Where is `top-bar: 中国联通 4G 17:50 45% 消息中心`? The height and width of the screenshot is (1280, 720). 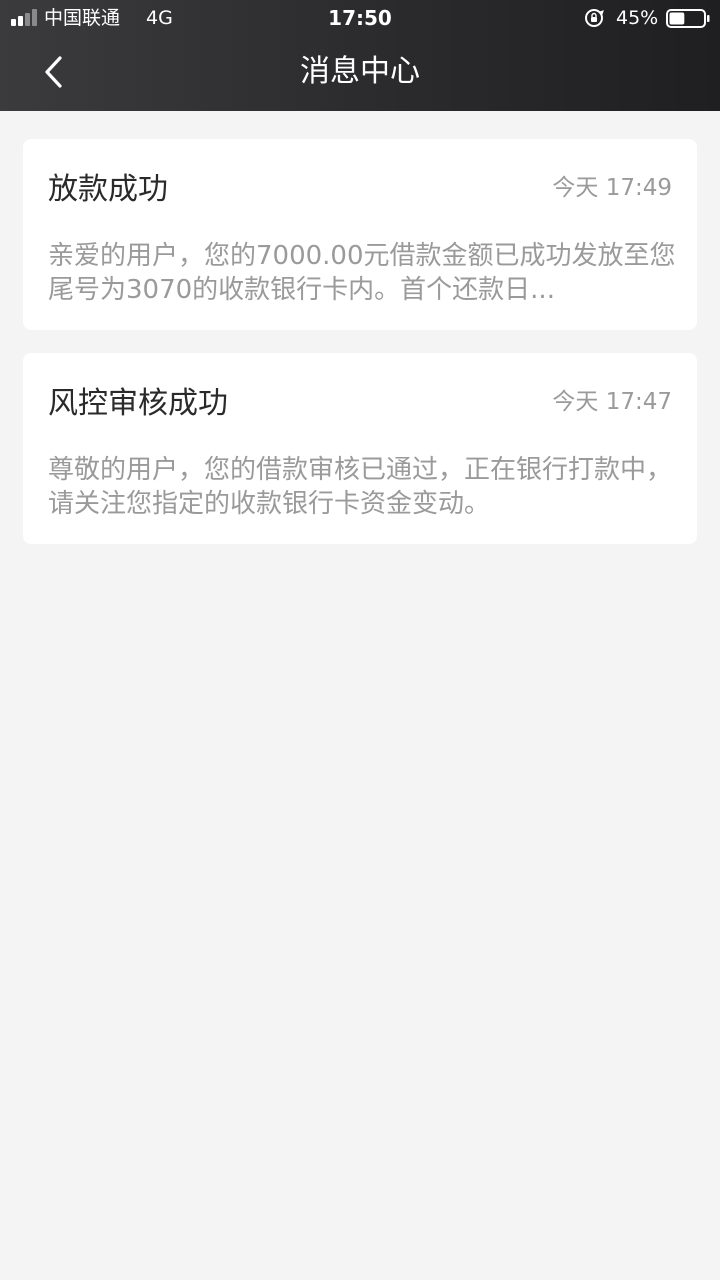 top-bar: 中国联通 4G 17:50 45% 消息中心 is located at coordinates (360, 55).